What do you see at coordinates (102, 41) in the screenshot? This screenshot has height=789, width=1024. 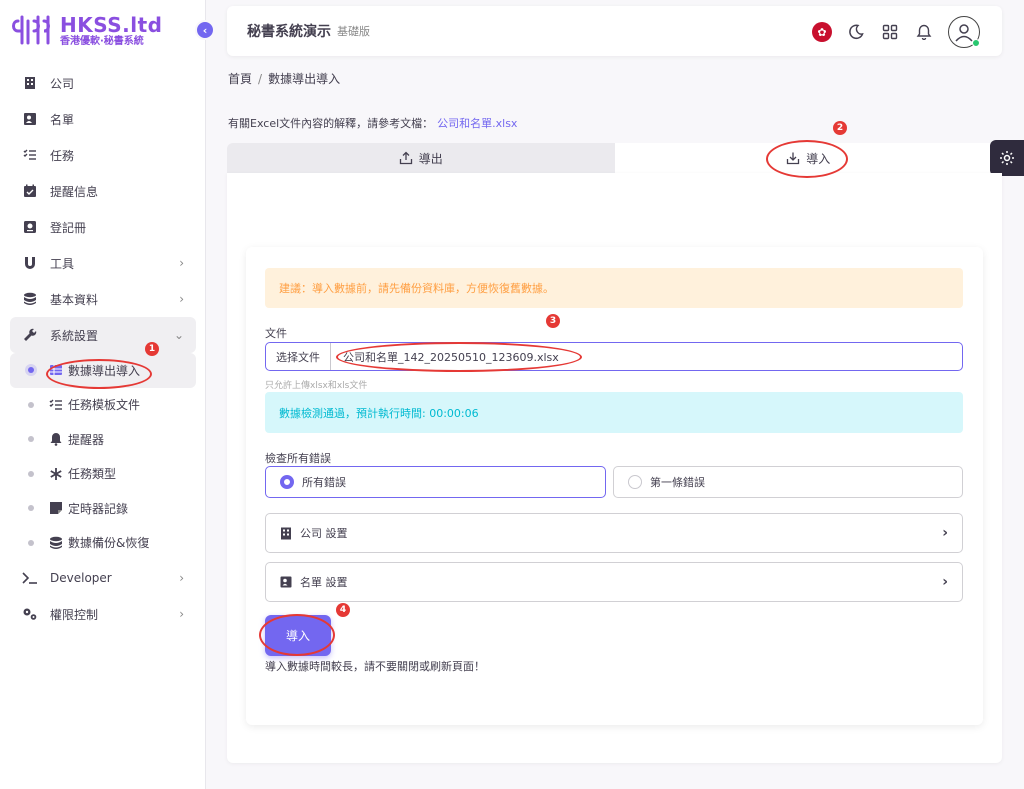 I see `brand-tagline: 香港優軟·秘書系統` at bounding box center [102, 41].